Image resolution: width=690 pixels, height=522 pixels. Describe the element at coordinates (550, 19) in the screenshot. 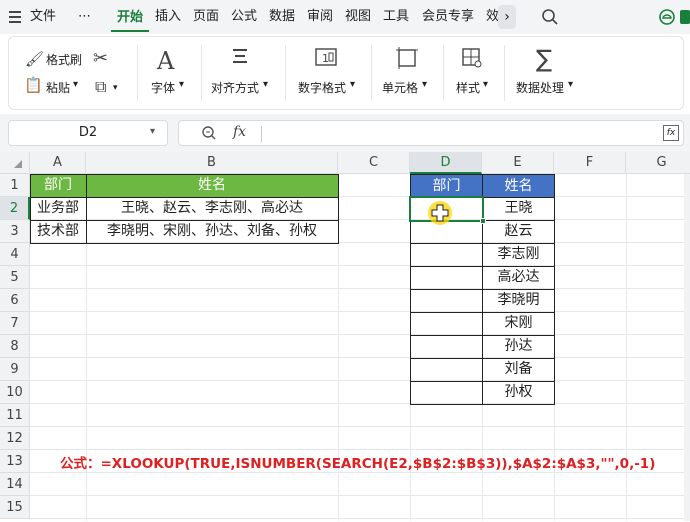

I see `search-icon` at that location.